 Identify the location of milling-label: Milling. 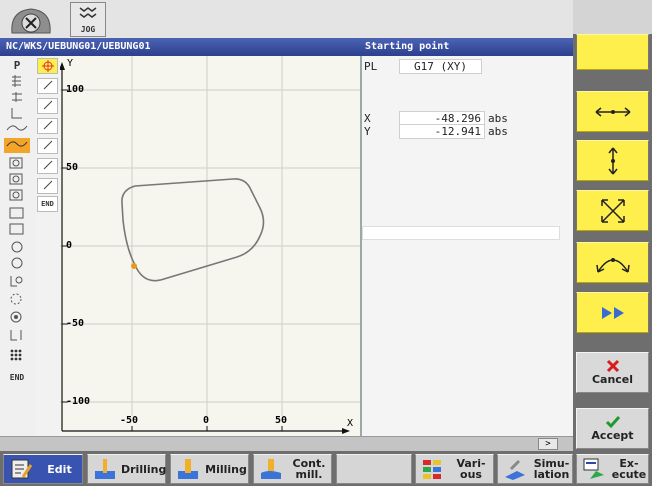
(226, 469).